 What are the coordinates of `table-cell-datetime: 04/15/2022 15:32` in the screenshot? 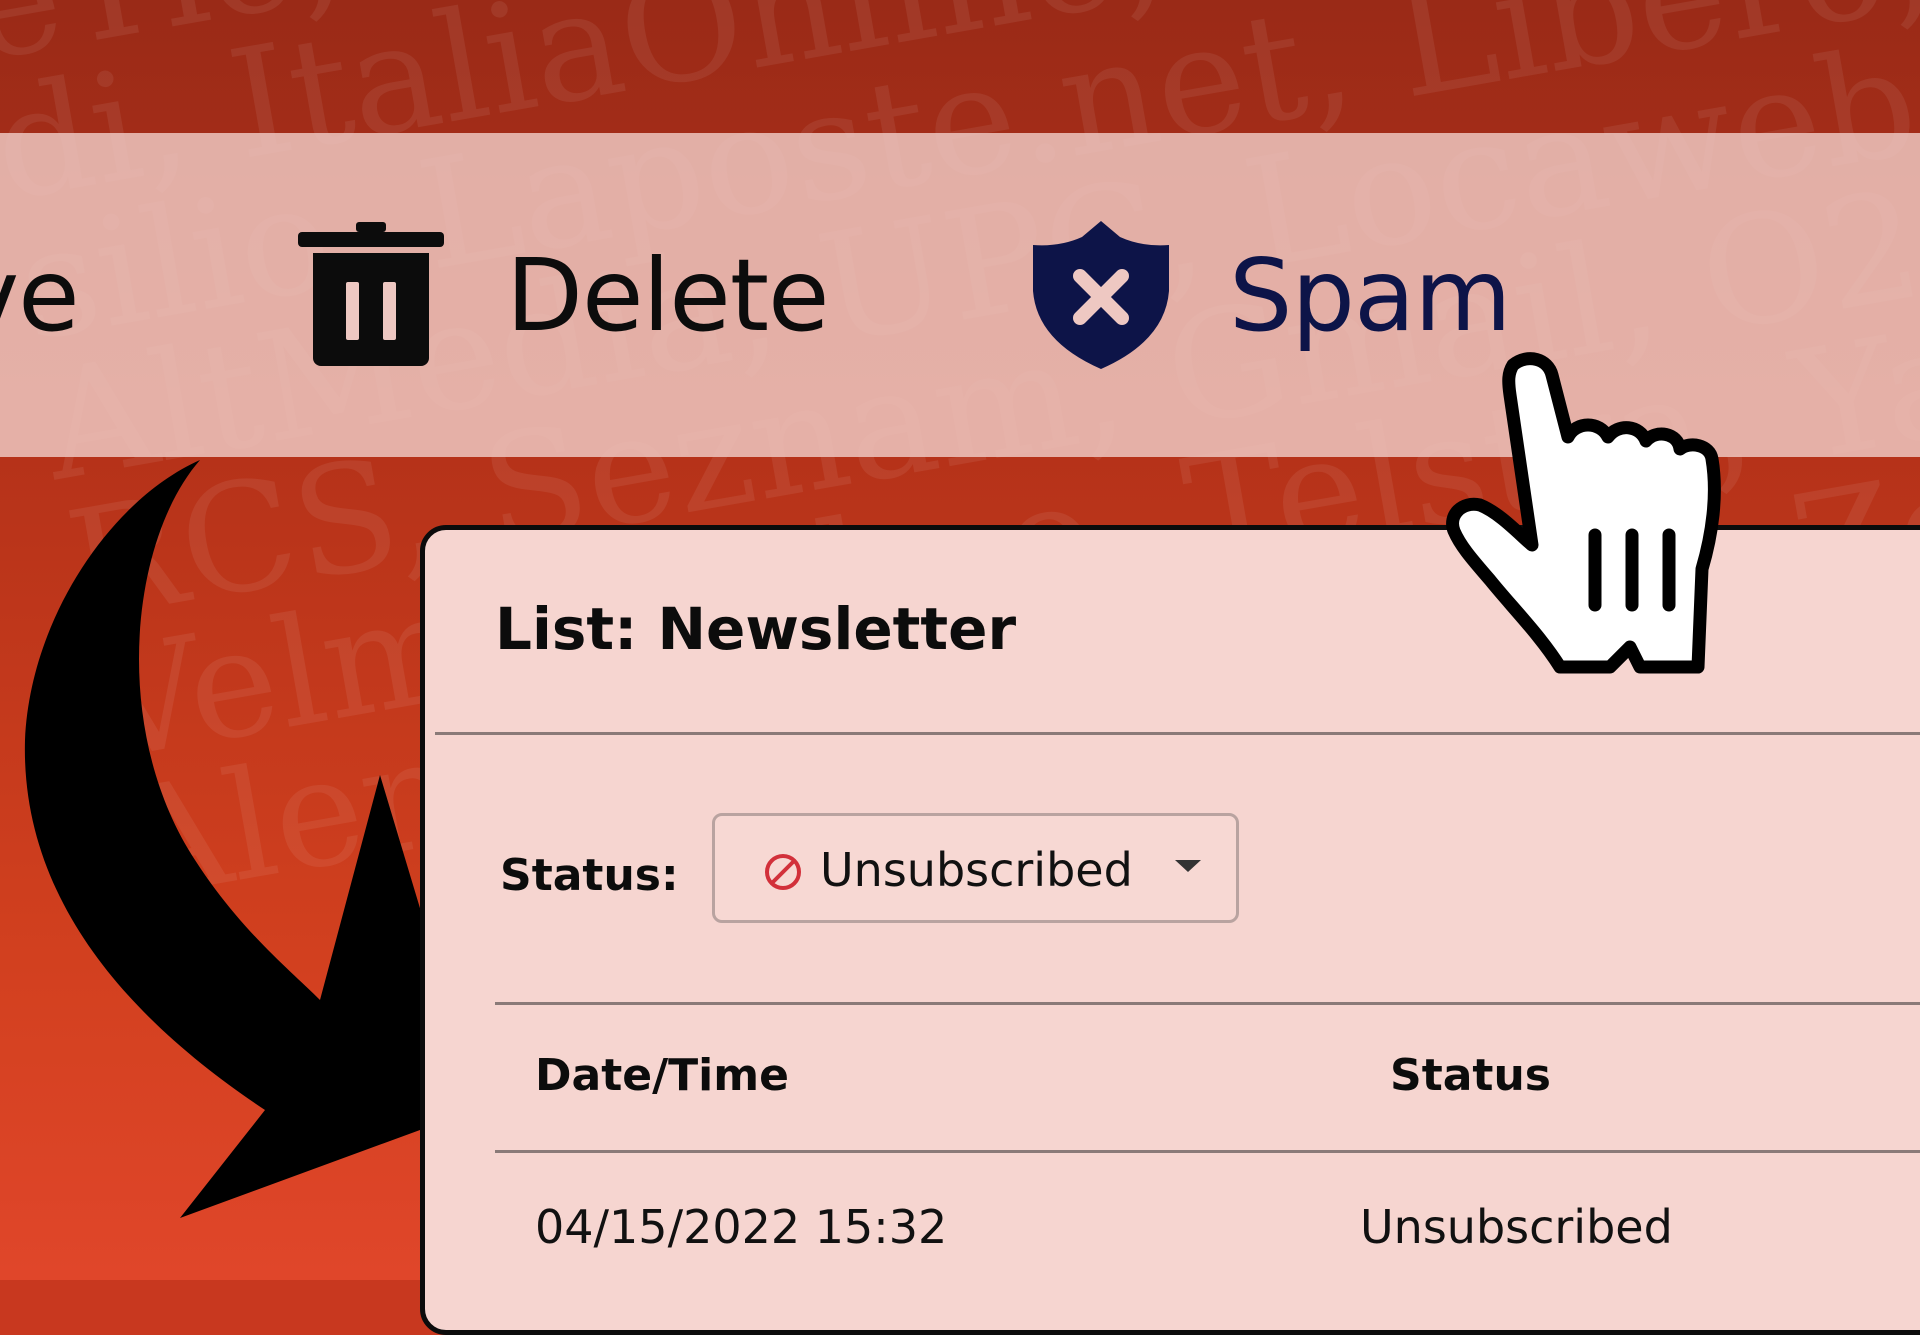 It's located at (741, 1227).